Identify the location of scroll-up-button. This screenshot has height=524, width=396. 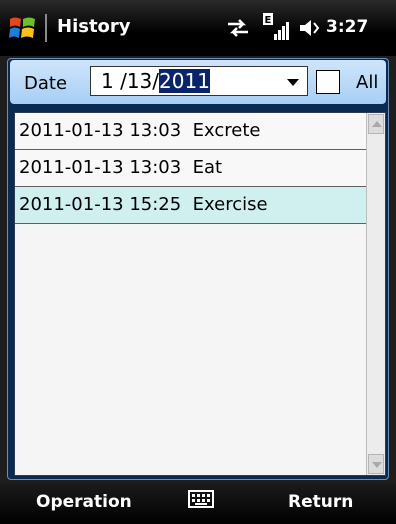
(376, 124).